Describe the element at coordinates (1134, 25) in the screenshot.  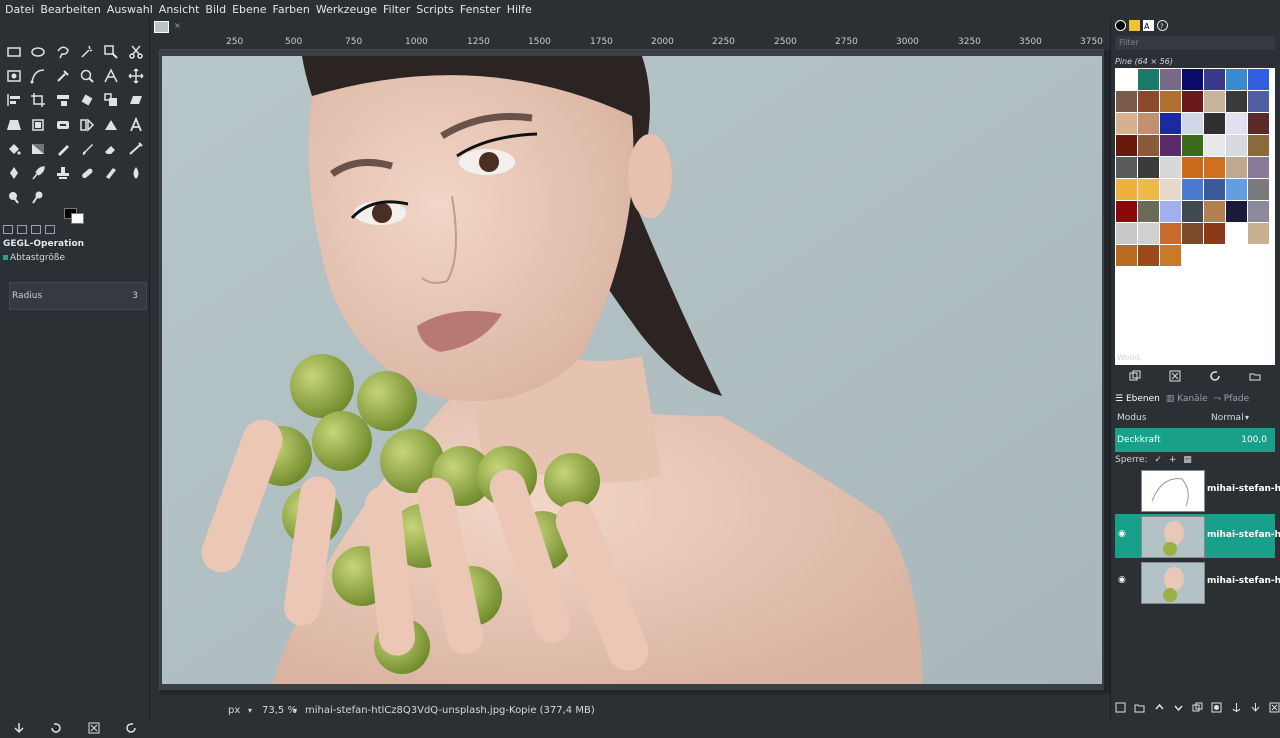
I see `patterns-tab-icon` at that location.